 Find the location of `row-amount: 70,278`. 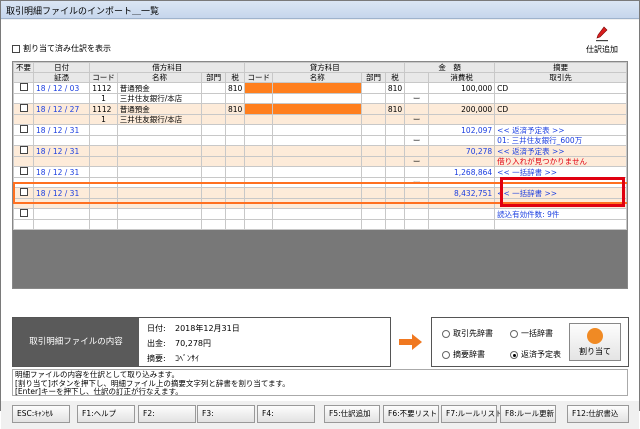

row-amount: 70,278 is located at coordinates (462, 151).